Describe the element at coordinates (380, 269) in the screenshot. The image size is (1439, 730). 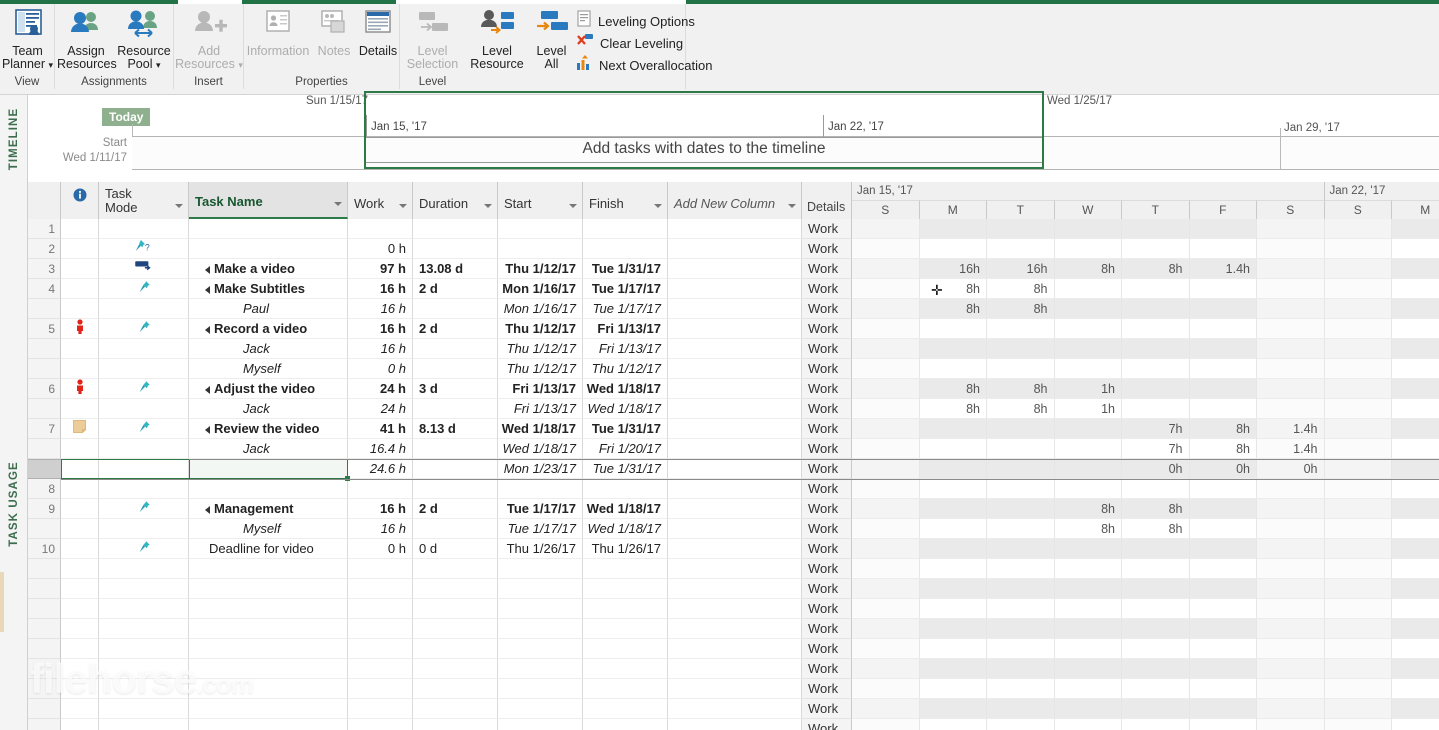
I see `cell-work: 97 h` at that location.